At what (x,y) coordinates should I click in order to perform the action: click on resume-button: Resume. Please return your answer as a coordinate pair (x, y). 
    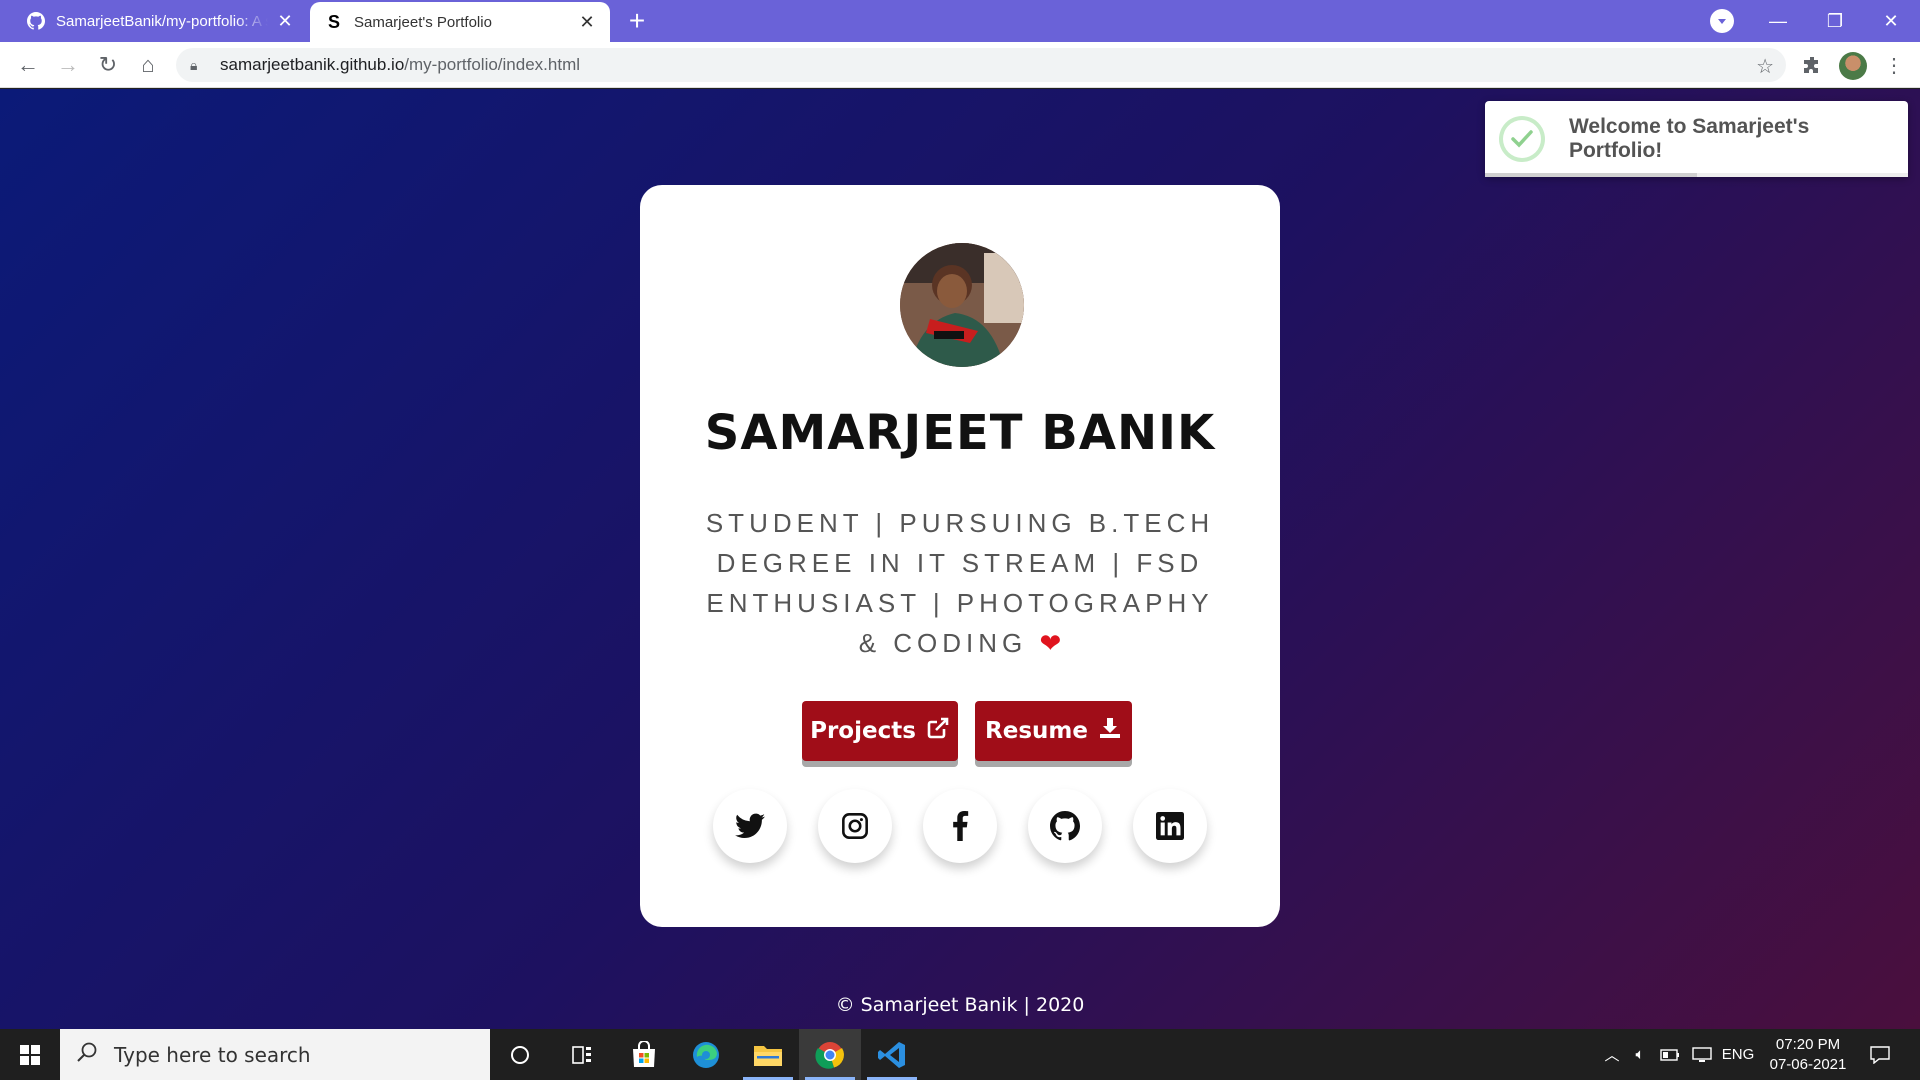
    Looking at the image, I should click on (1053, 731).